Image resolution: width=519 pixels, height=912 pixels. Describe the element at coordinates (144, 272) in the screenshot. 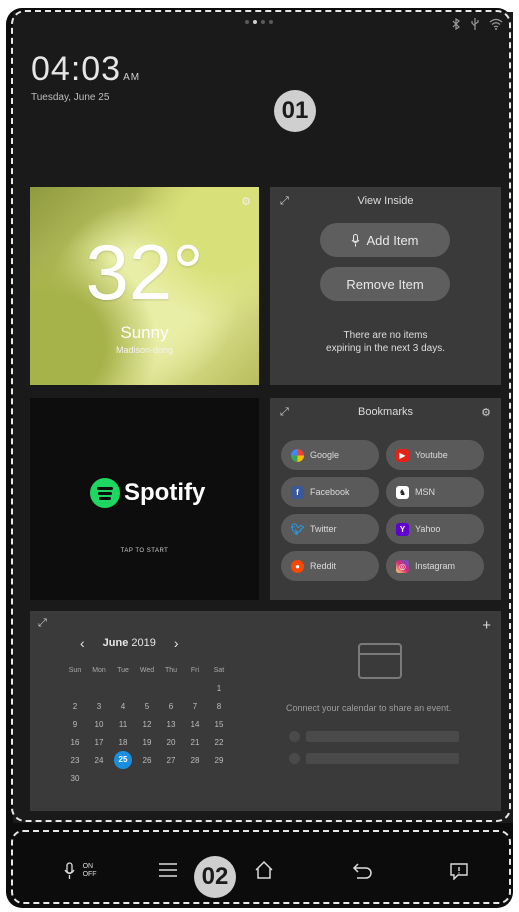

I see `weather-temperature: 32°` at that location.